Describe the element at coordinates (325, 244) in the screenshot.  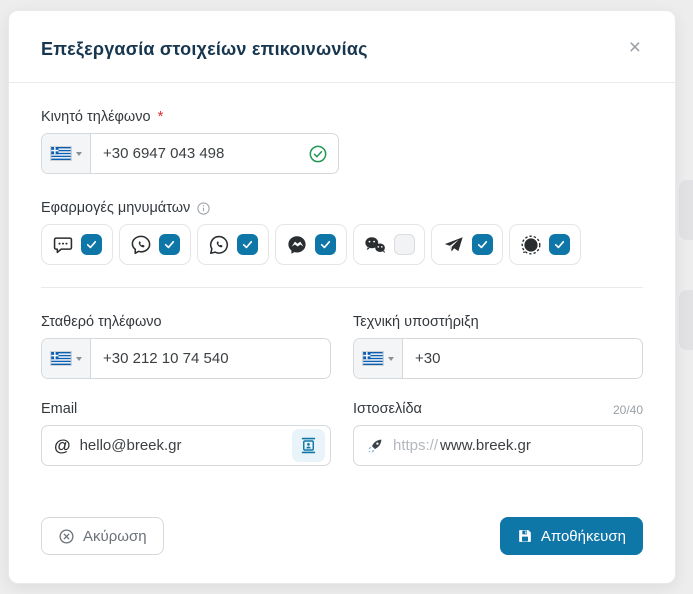
I see `messenger-checkbox` at that location.